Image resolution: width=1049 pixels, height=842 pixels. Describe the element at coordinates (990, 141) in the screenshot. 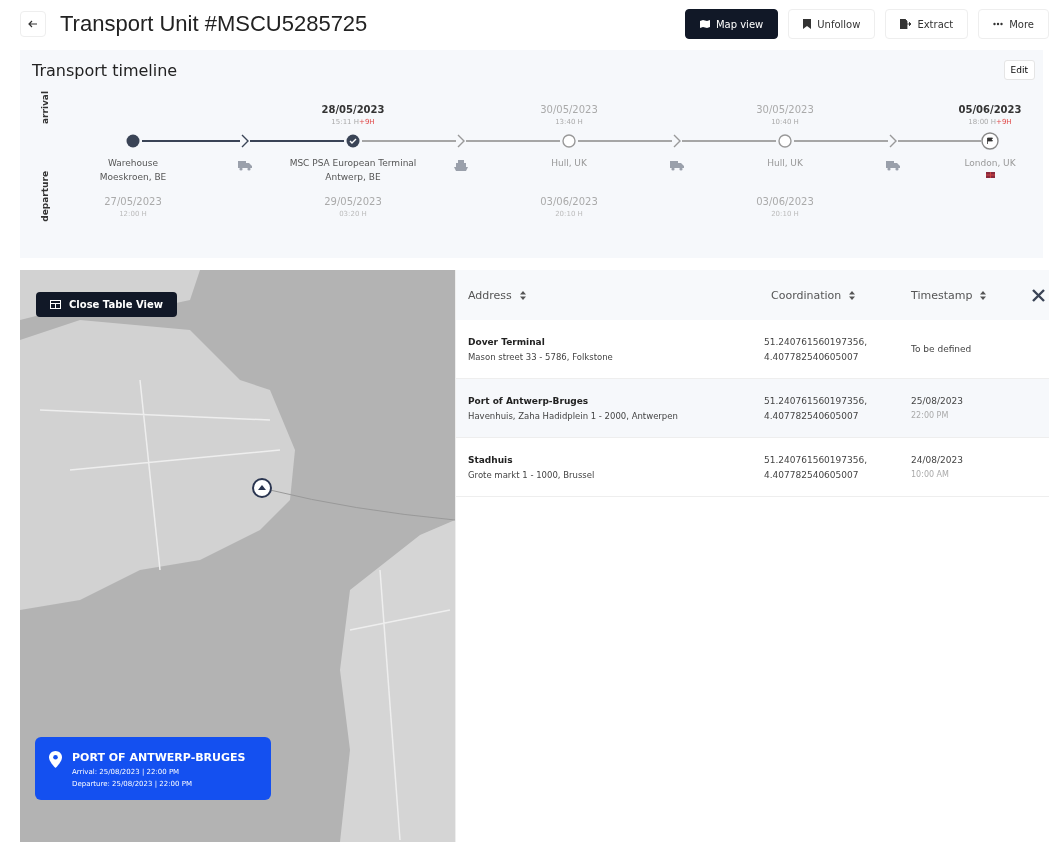

I see `flag-circle-icon` at that location.